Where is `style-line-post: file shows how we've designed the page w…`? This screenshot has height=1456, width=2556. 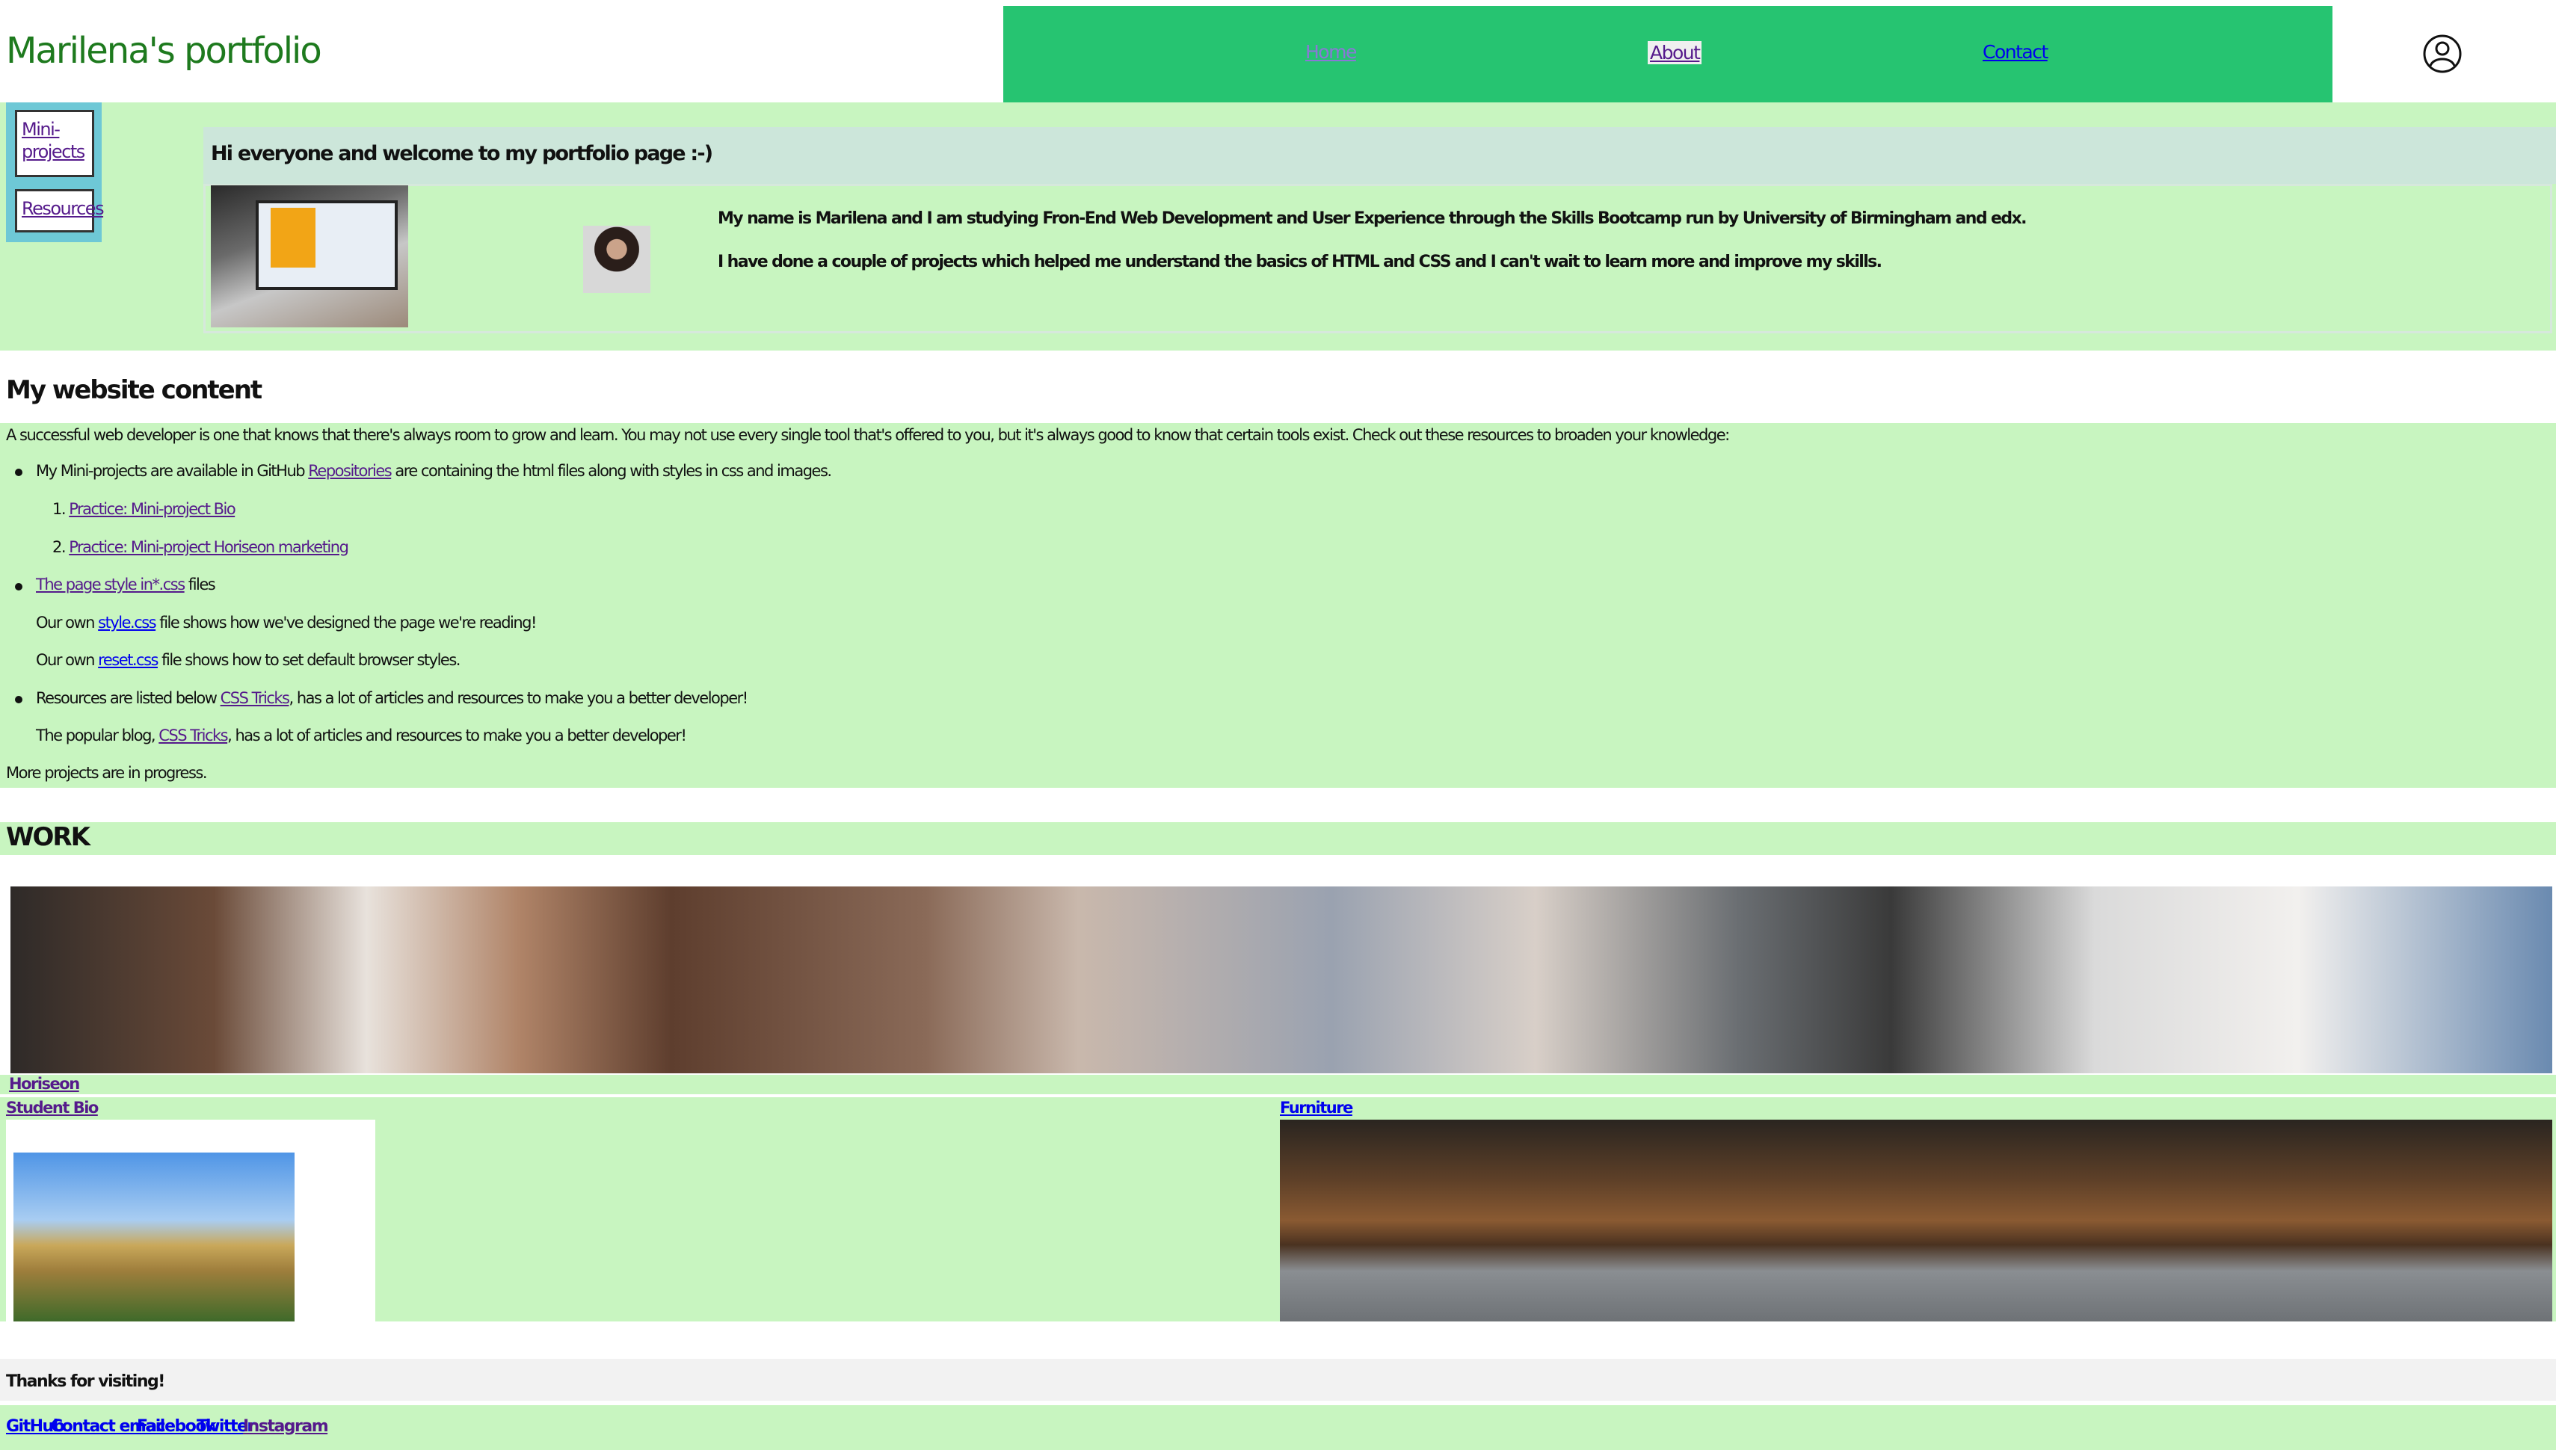 style-line-post: file shows how we've designed the page w… is located at coordinates (346, 623).